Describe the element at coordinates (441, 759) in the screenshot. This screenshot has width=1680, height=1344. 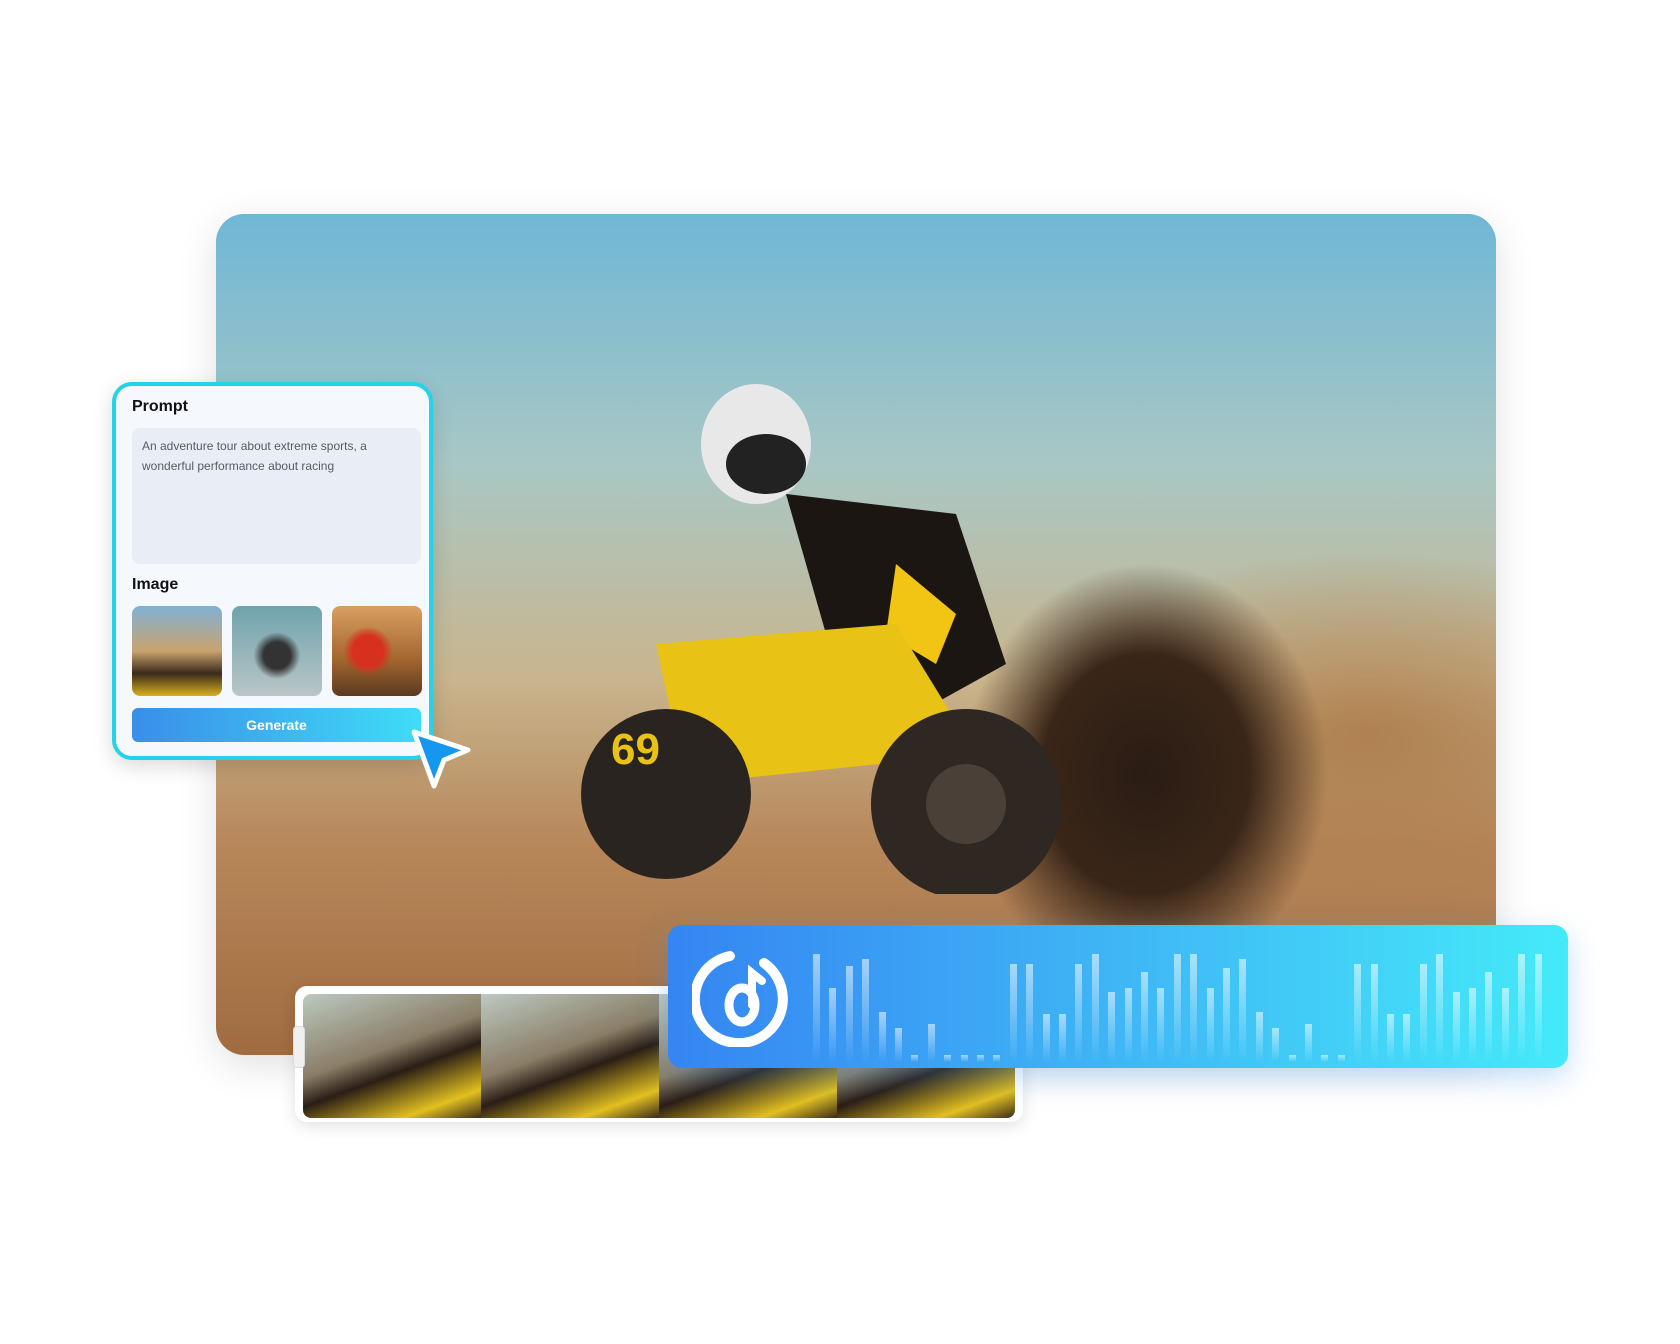
I see `pointer-cursor-icon` at that location.